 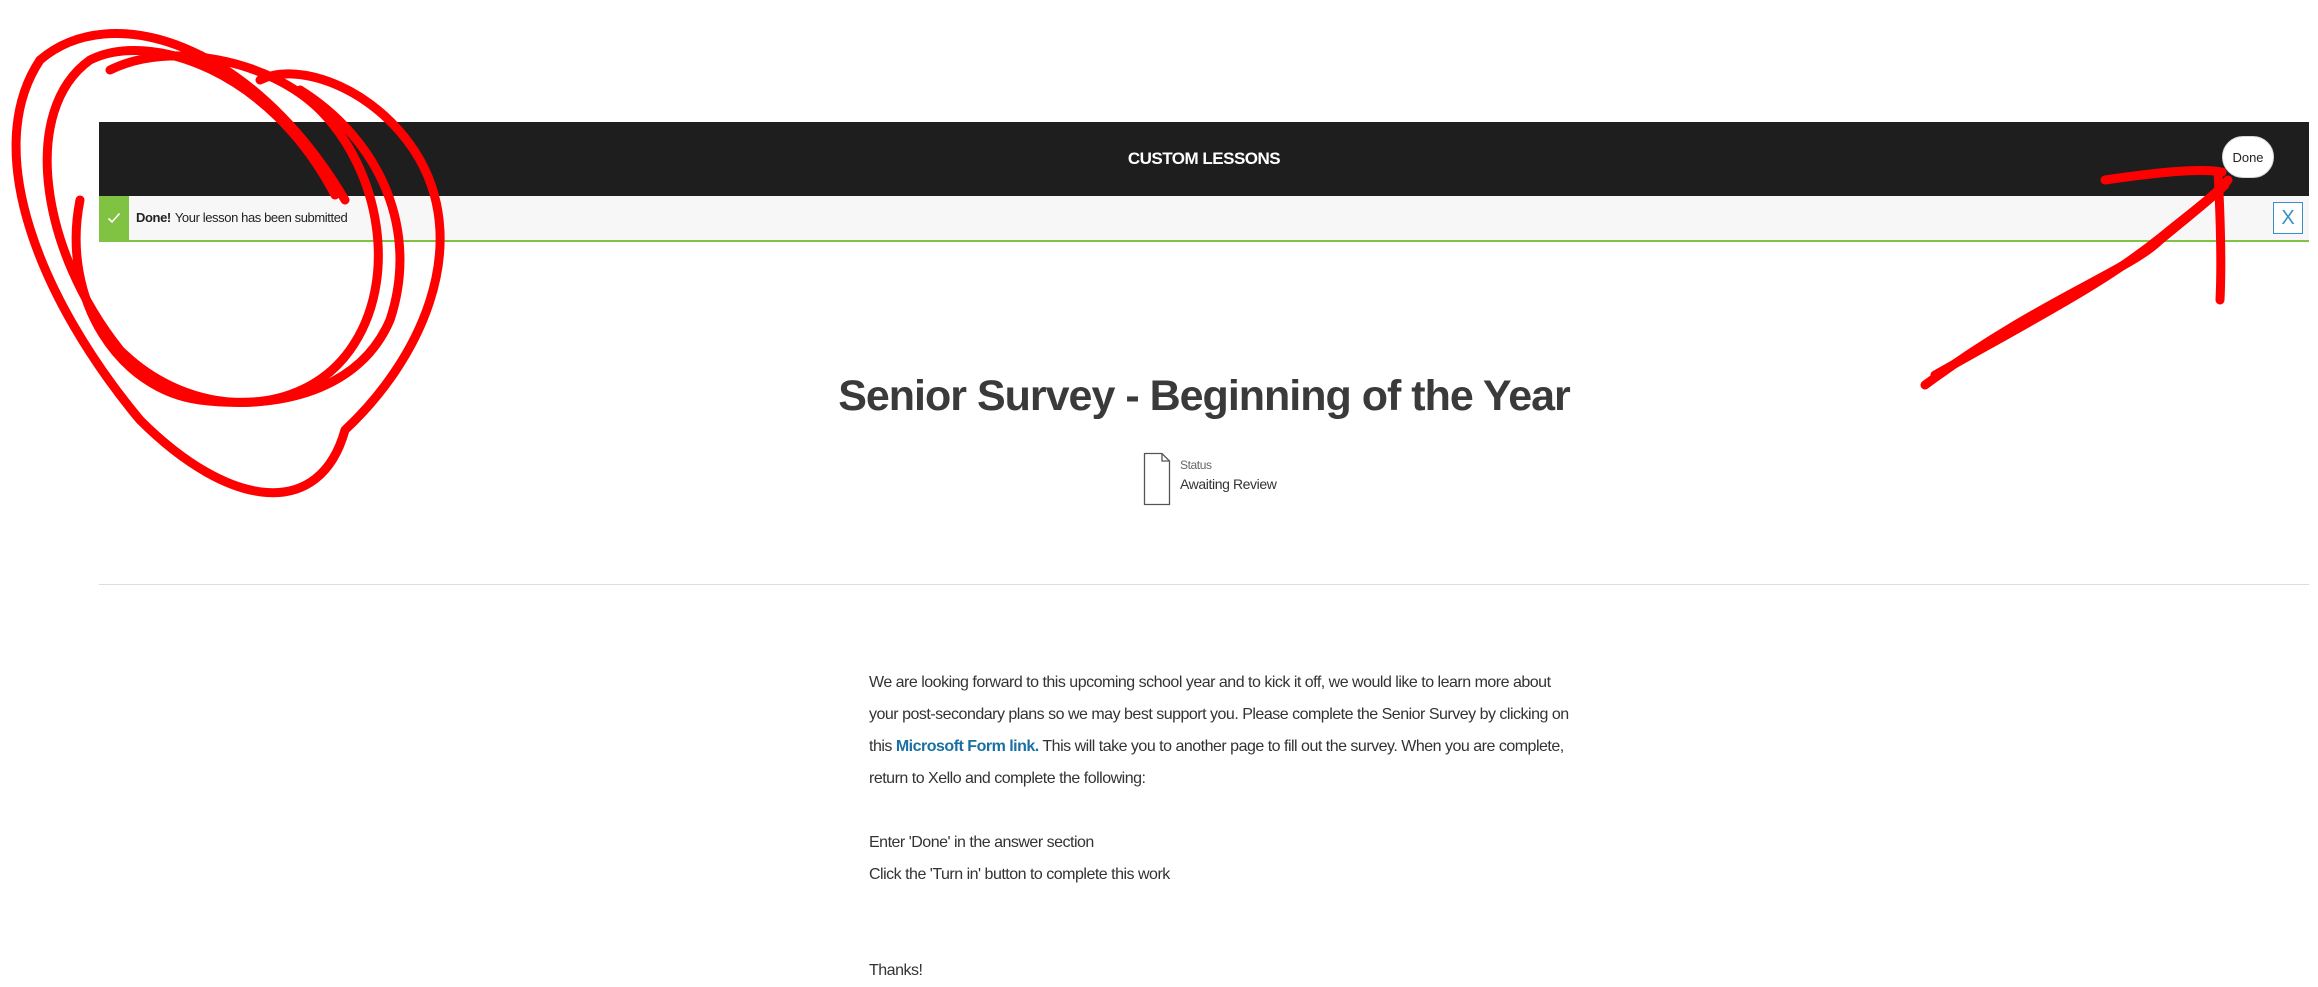 I want to click on top-bar: CUSTOM LESSONS Done, so click(x=1204, y=159).